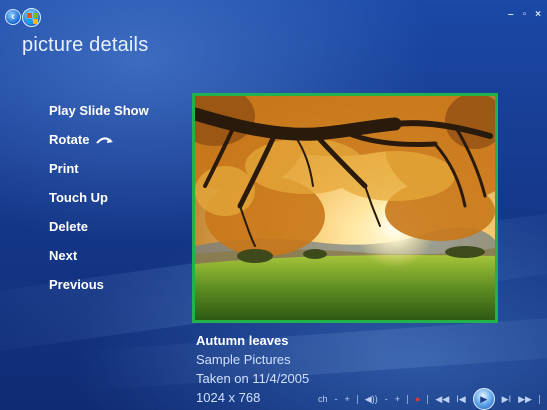 The height and width of the screenshot is (410, 547). I want to click on rewind-button: ◀◀, so click(442, 399).